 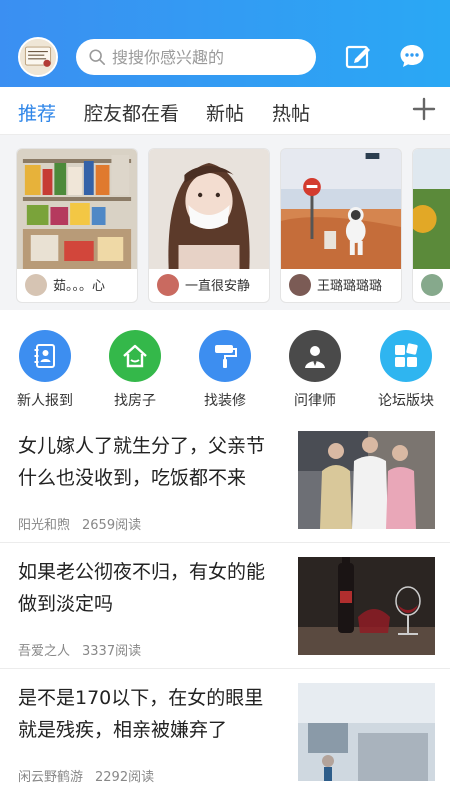 What do you see at coordinates (131, 112) in the screenshot?
I see `tab-friends-watching: 腔友都在看` at bounding box center [131, 112].